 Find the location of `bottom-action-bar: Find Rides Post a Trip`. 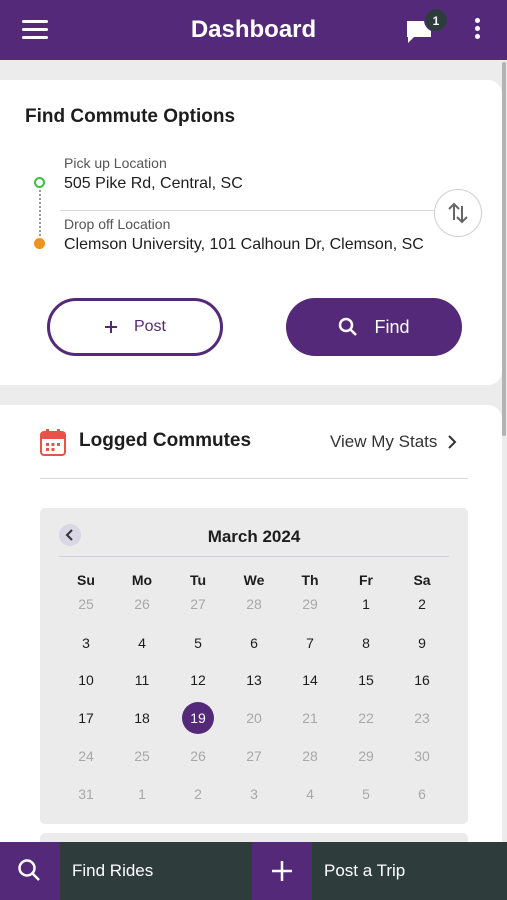

bottom-action-bar: Find Rides Post a Trip is located at coordinates (253, 871).